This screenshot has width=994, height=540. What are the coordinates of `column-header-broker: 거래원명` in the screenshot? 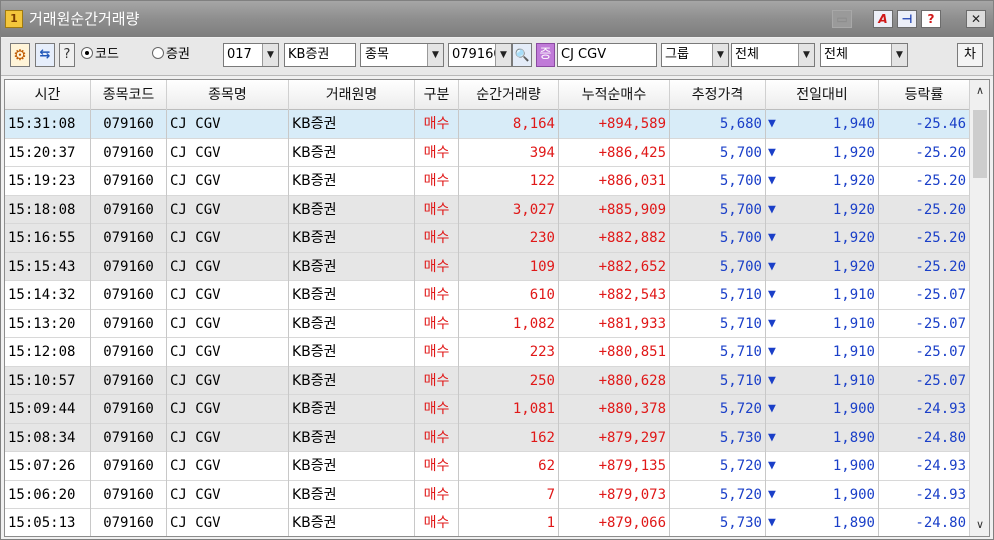 It's located at (352, 95).